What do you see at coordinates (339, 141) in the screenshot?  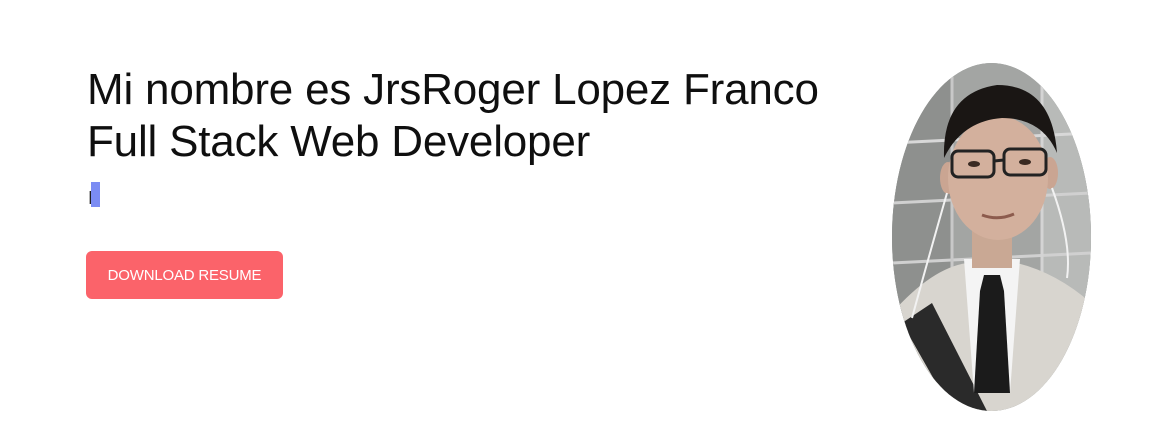 I see `hero-role-heading: Full Stack Web Developer` at bounding box center [339, 141].